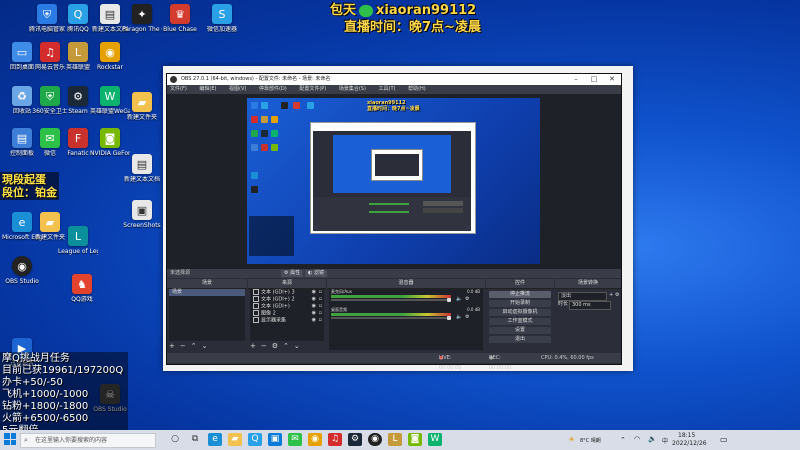 The height and width of the screenshot is (450, 800). Describe the element at coordinates (287, 299) in the screenshot. I see `source-item: 文本 (GDI+) 2 ◉ ▫` at that location.